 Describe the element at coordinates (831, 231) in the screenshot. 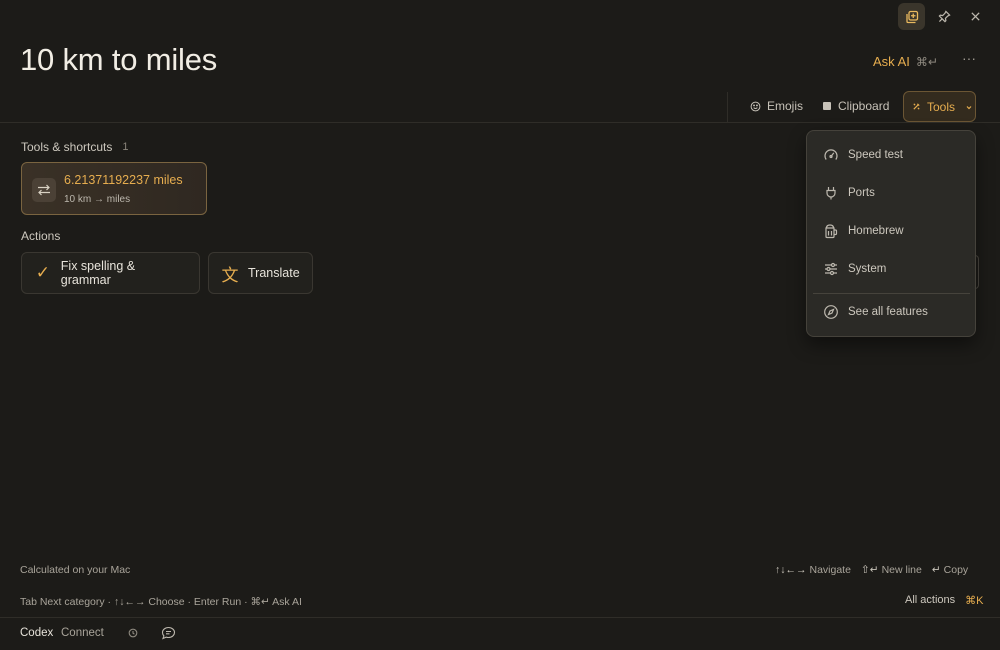

I see `mug-icon` at that location.